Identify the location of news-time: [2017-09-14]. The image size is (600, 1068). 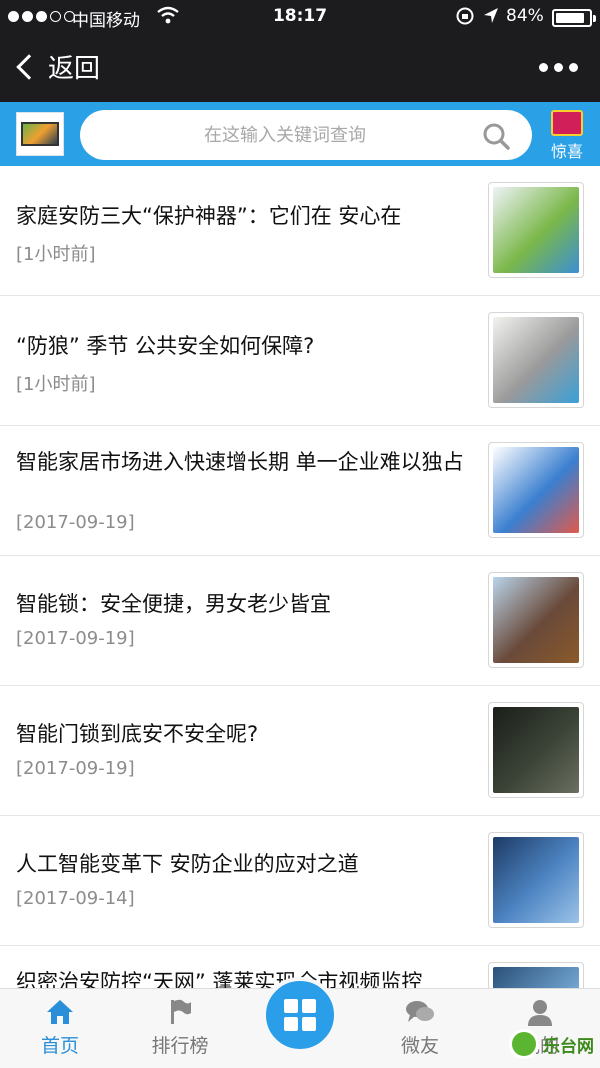
(75, 898).